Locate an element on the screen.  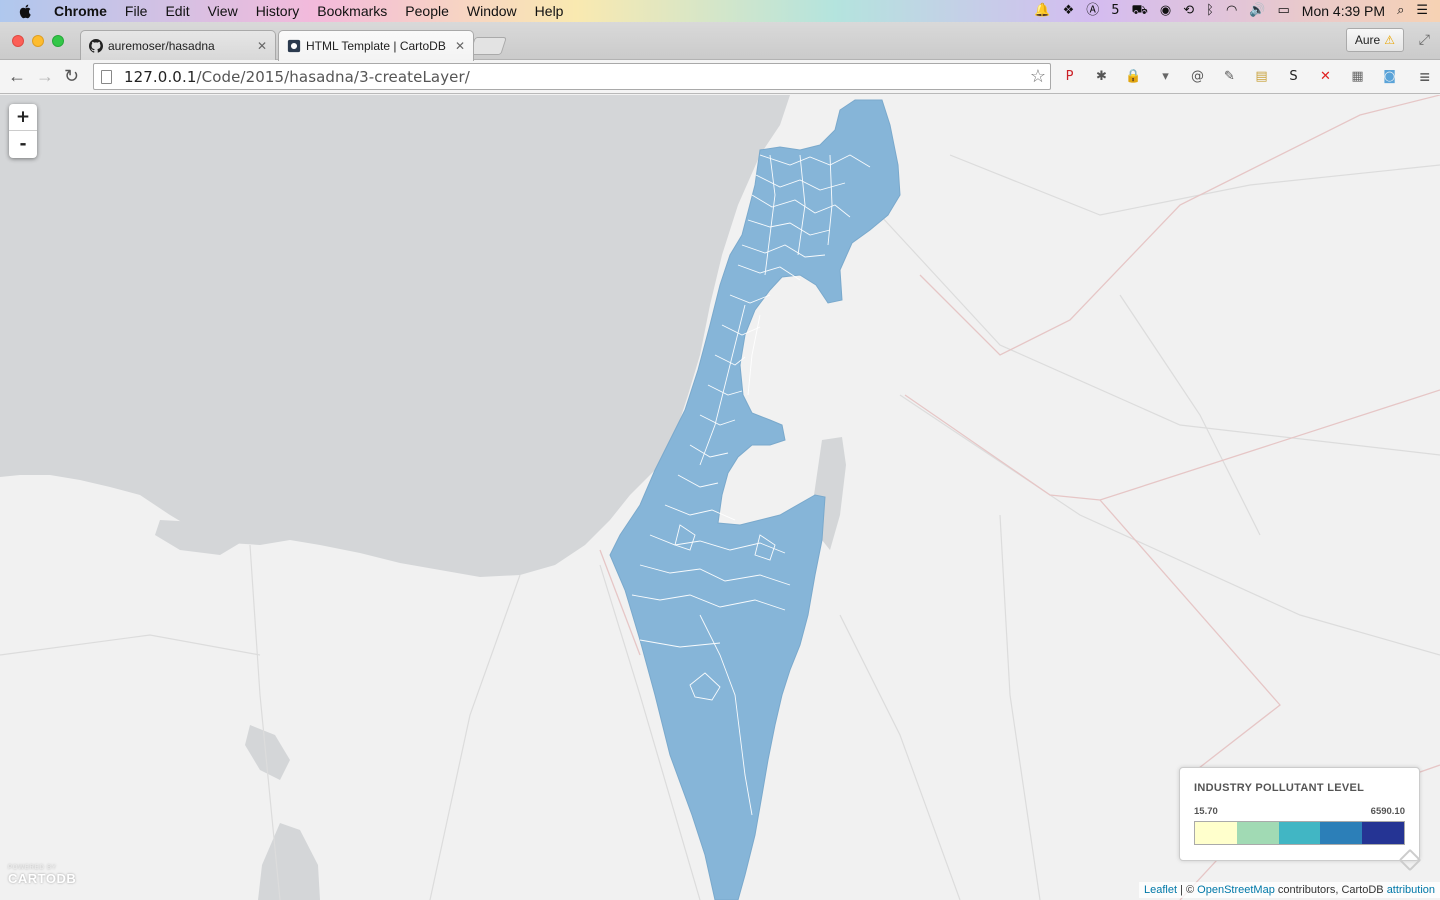
battery-icon: ▭ is located at coordinates (1284, 11).